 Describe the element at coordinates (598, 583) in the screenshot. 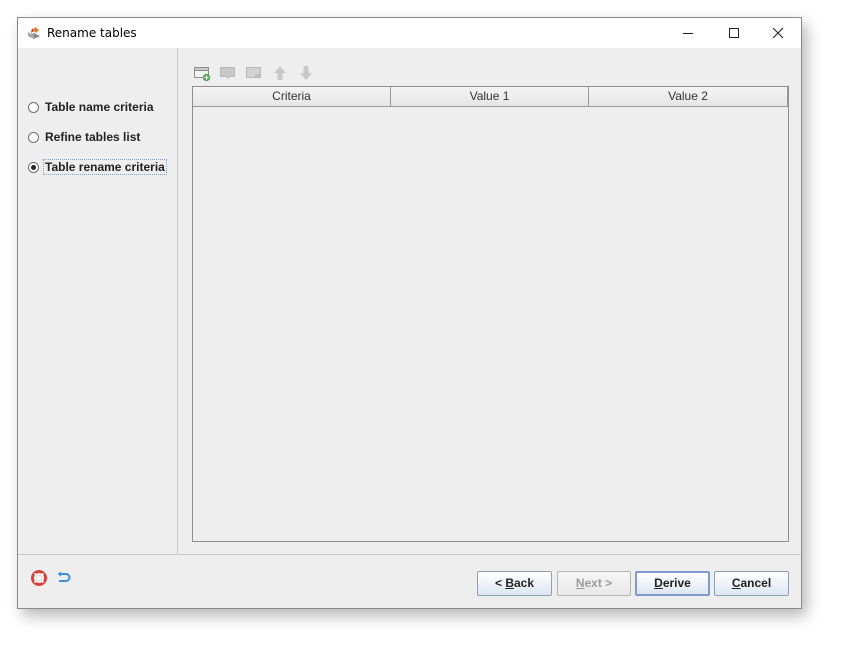

I see `next-label-rest: ext >` at that location.